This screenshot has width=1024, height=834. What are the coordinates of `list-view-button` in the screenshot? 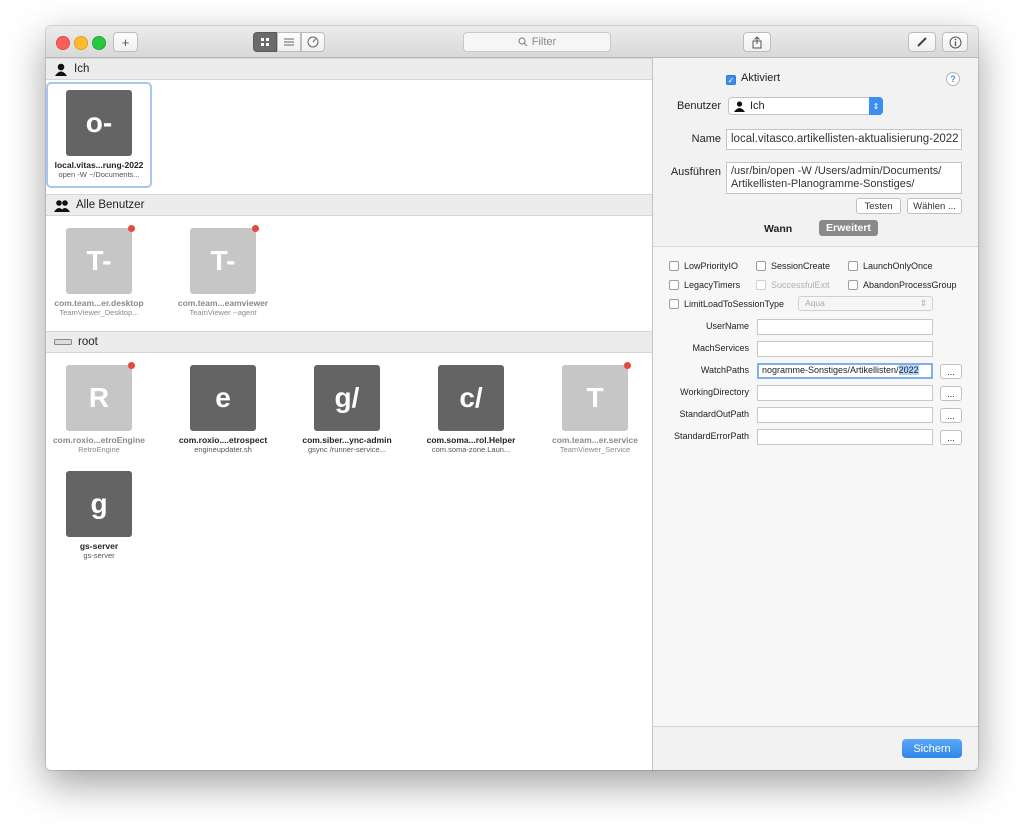 It's located at (289, 42).